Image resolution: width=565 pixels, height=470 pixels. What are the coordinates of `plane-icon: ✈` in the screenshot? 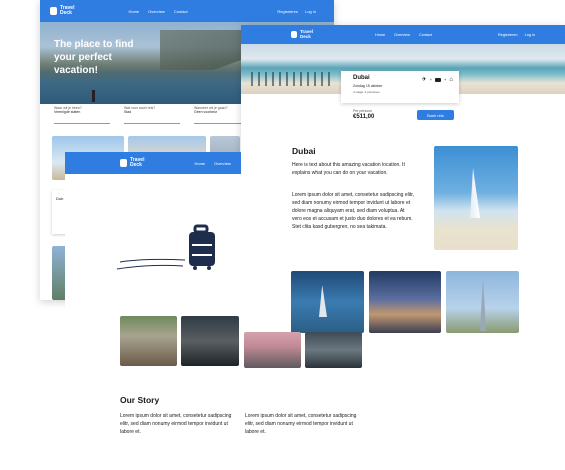 It's located at (424, 80).